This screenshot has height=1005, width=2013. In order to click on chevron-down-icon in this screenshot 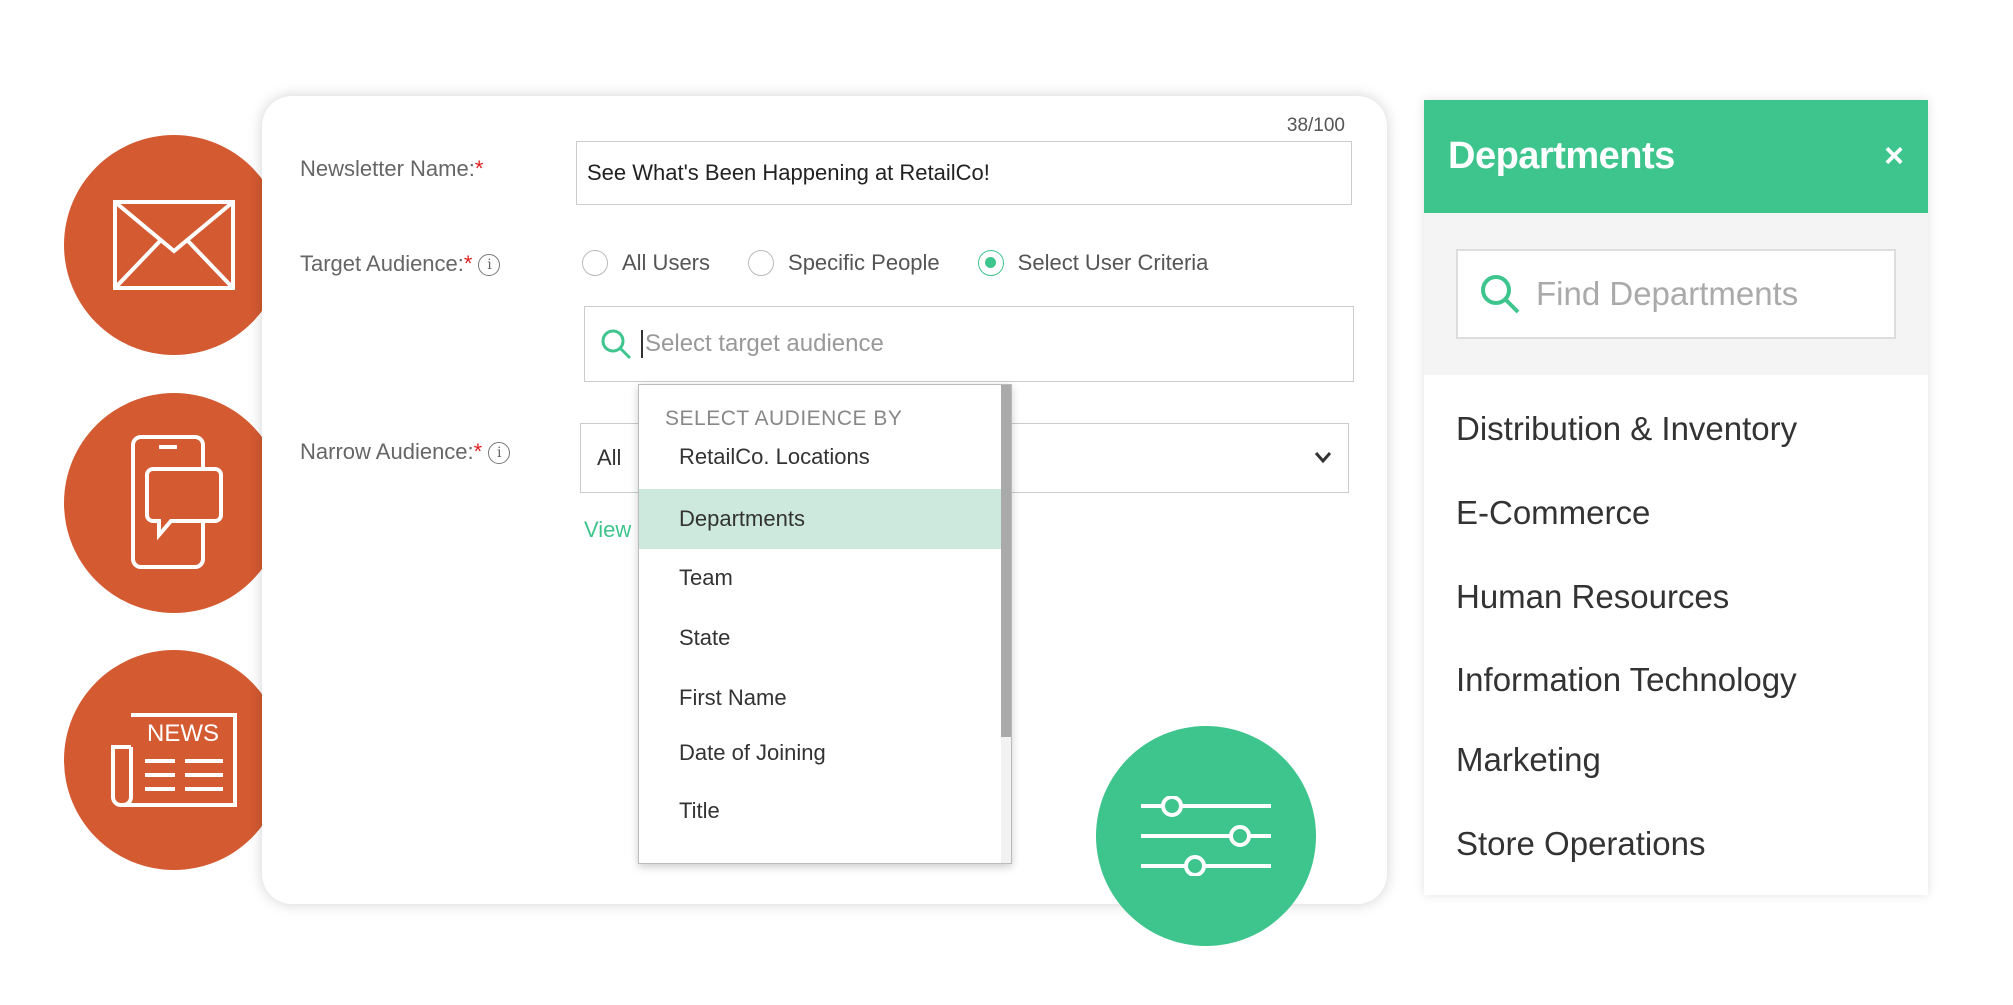, I will do `click(1323, 458)`.